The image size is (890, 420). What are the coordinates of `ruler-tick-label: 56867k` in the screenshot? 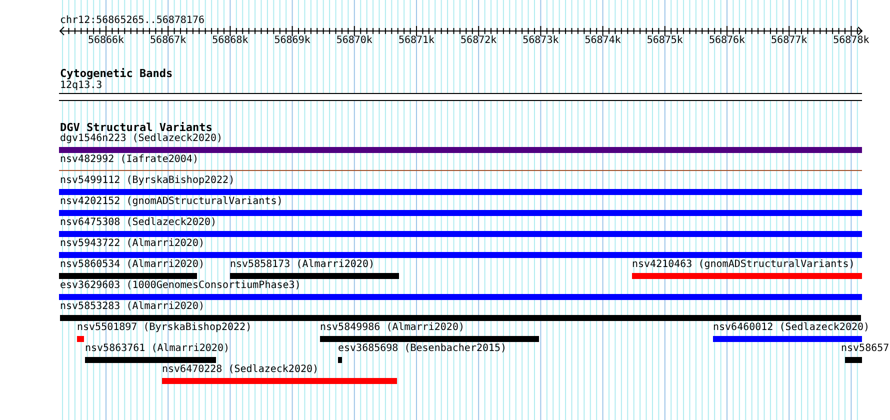 It's located at (168, 41).